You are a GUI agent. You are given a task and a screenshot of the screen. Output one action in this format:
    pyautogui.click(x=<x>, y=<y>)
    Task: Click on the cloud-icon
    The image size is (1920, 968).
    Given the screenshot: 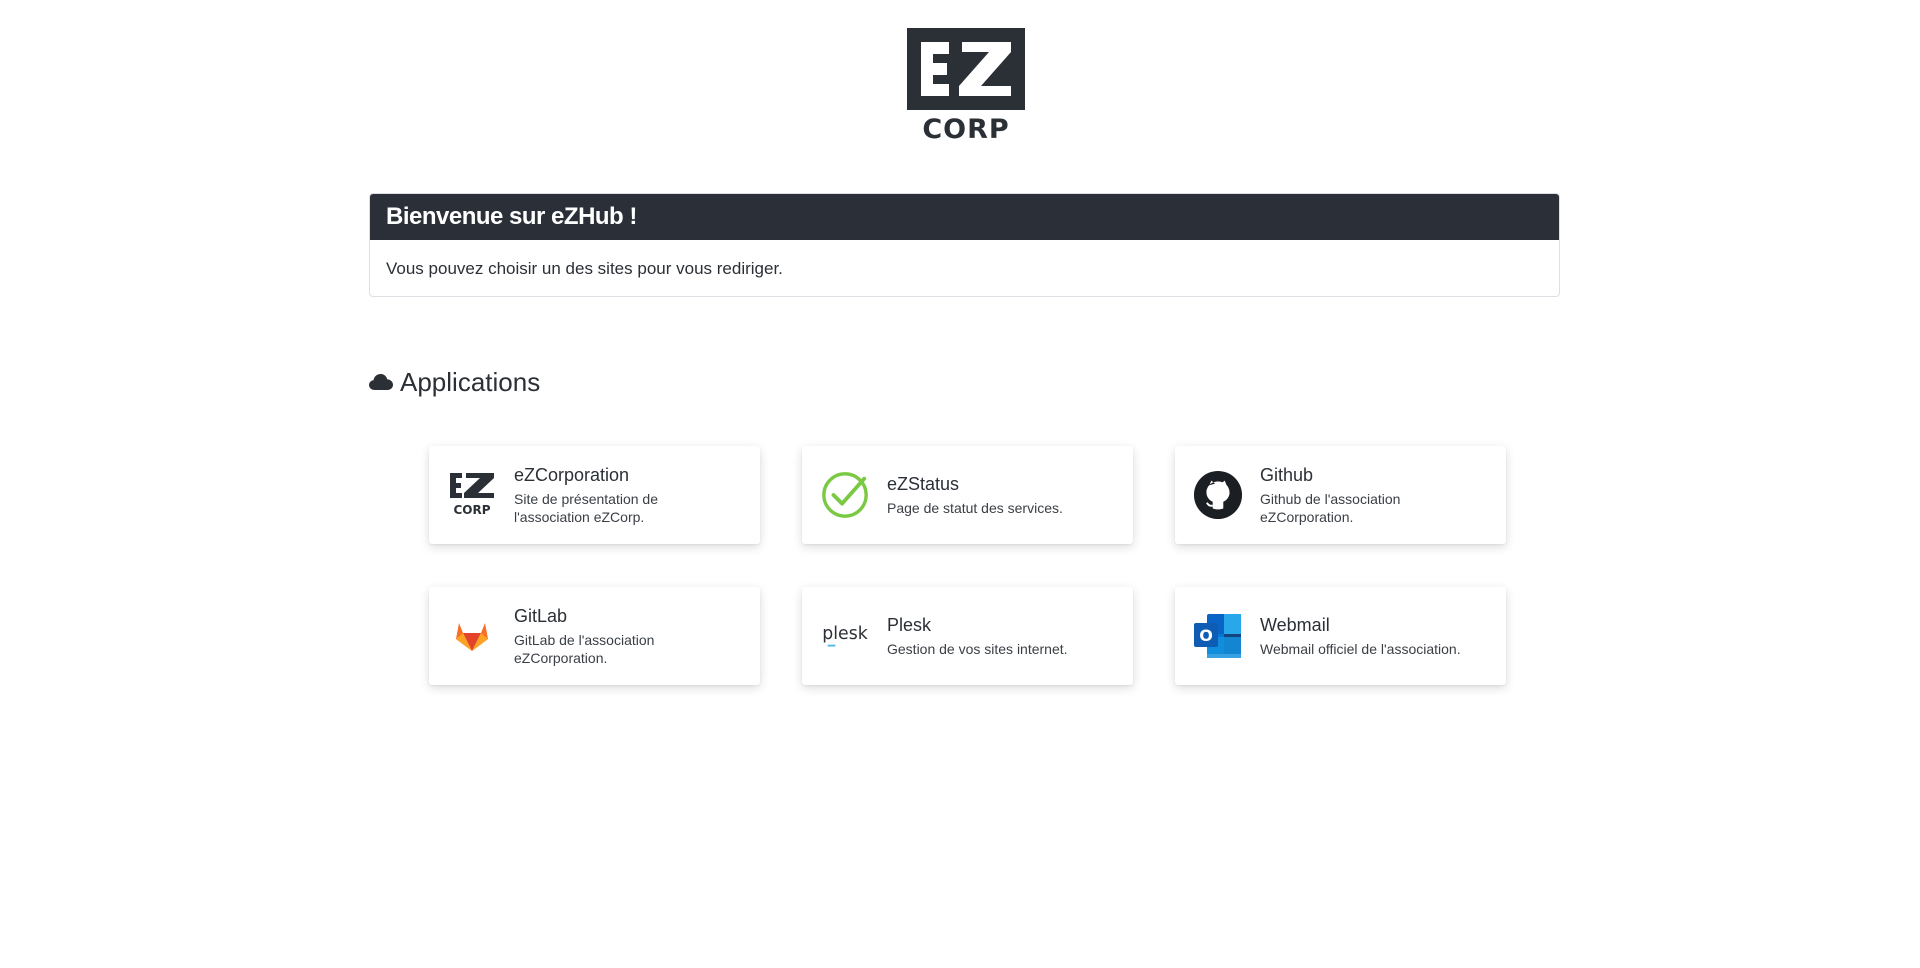 What is the action you would take?
    pyautogui.click(x=381, y=382)
    